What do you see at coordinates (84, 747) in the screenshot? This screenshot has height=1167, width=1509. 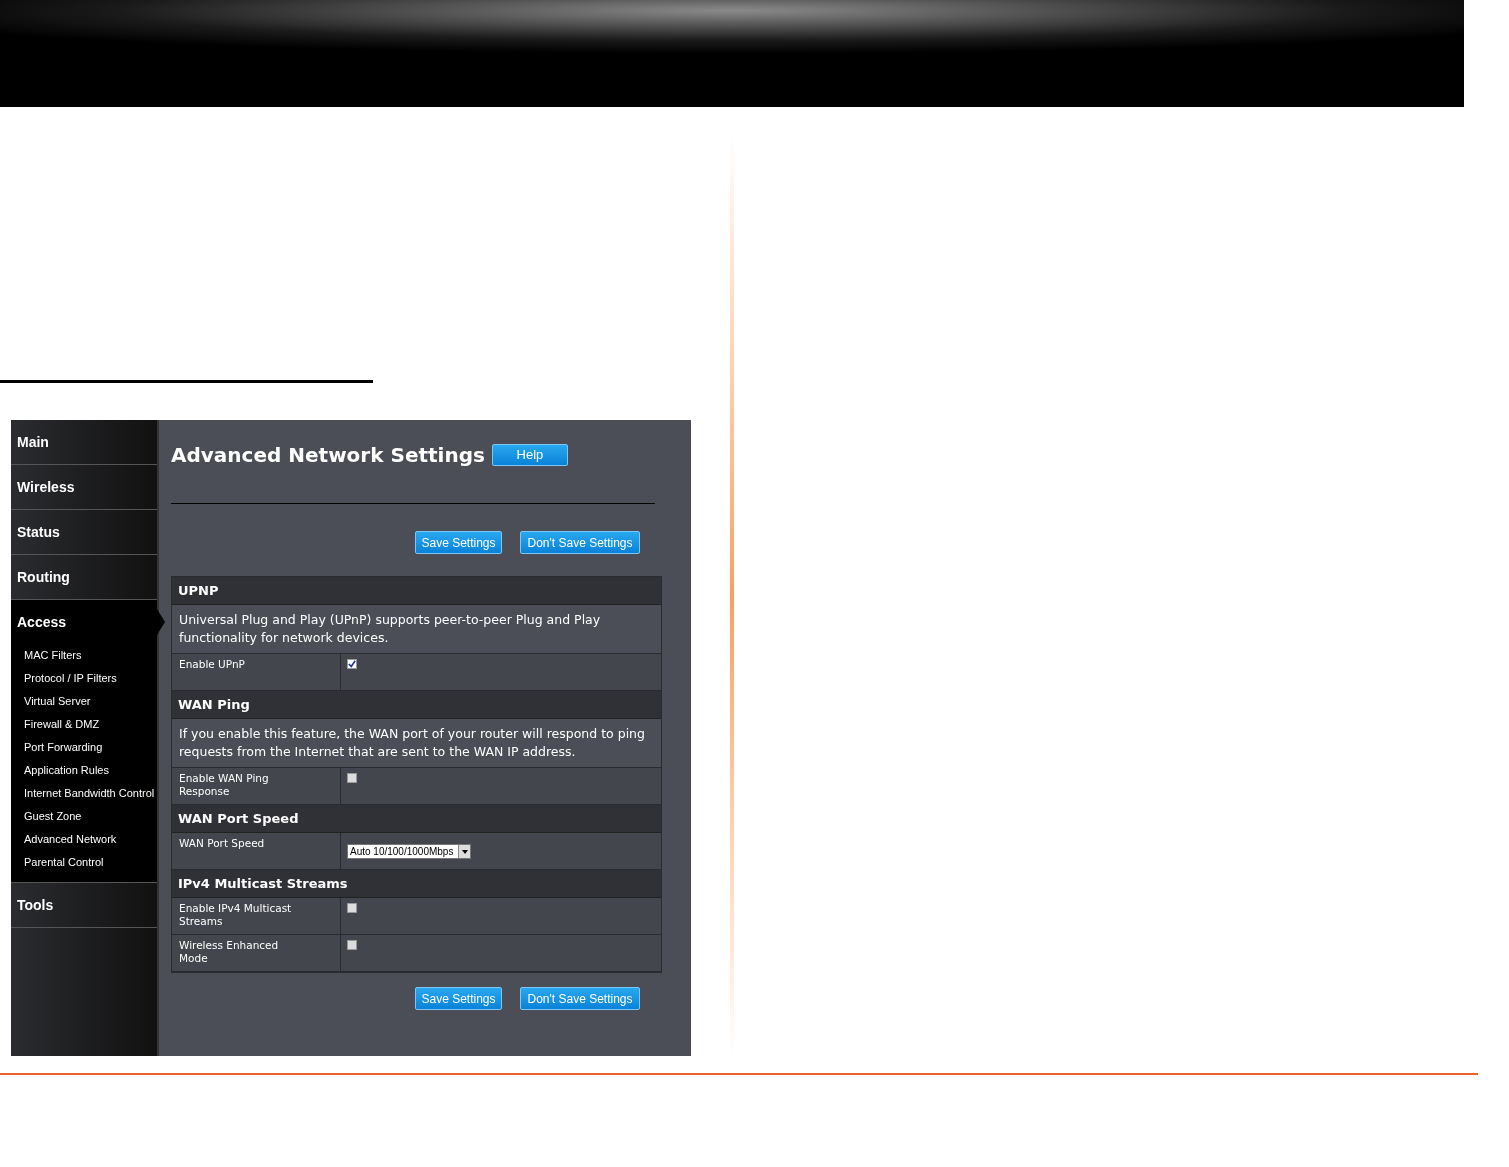 I see `submenu-item: Port Forwarding` at bounding box center [84, 747].